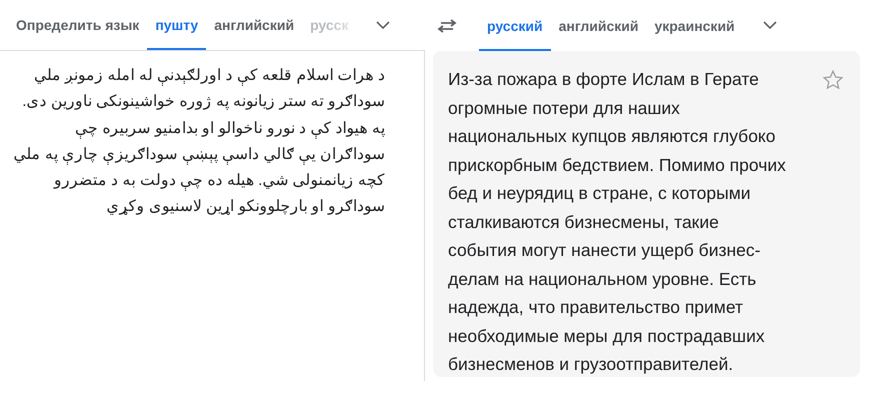  What do you see at coordinates (176, 25) in the screenshot?
I see `language-tab: пушту` at bounding box center [176, 25].